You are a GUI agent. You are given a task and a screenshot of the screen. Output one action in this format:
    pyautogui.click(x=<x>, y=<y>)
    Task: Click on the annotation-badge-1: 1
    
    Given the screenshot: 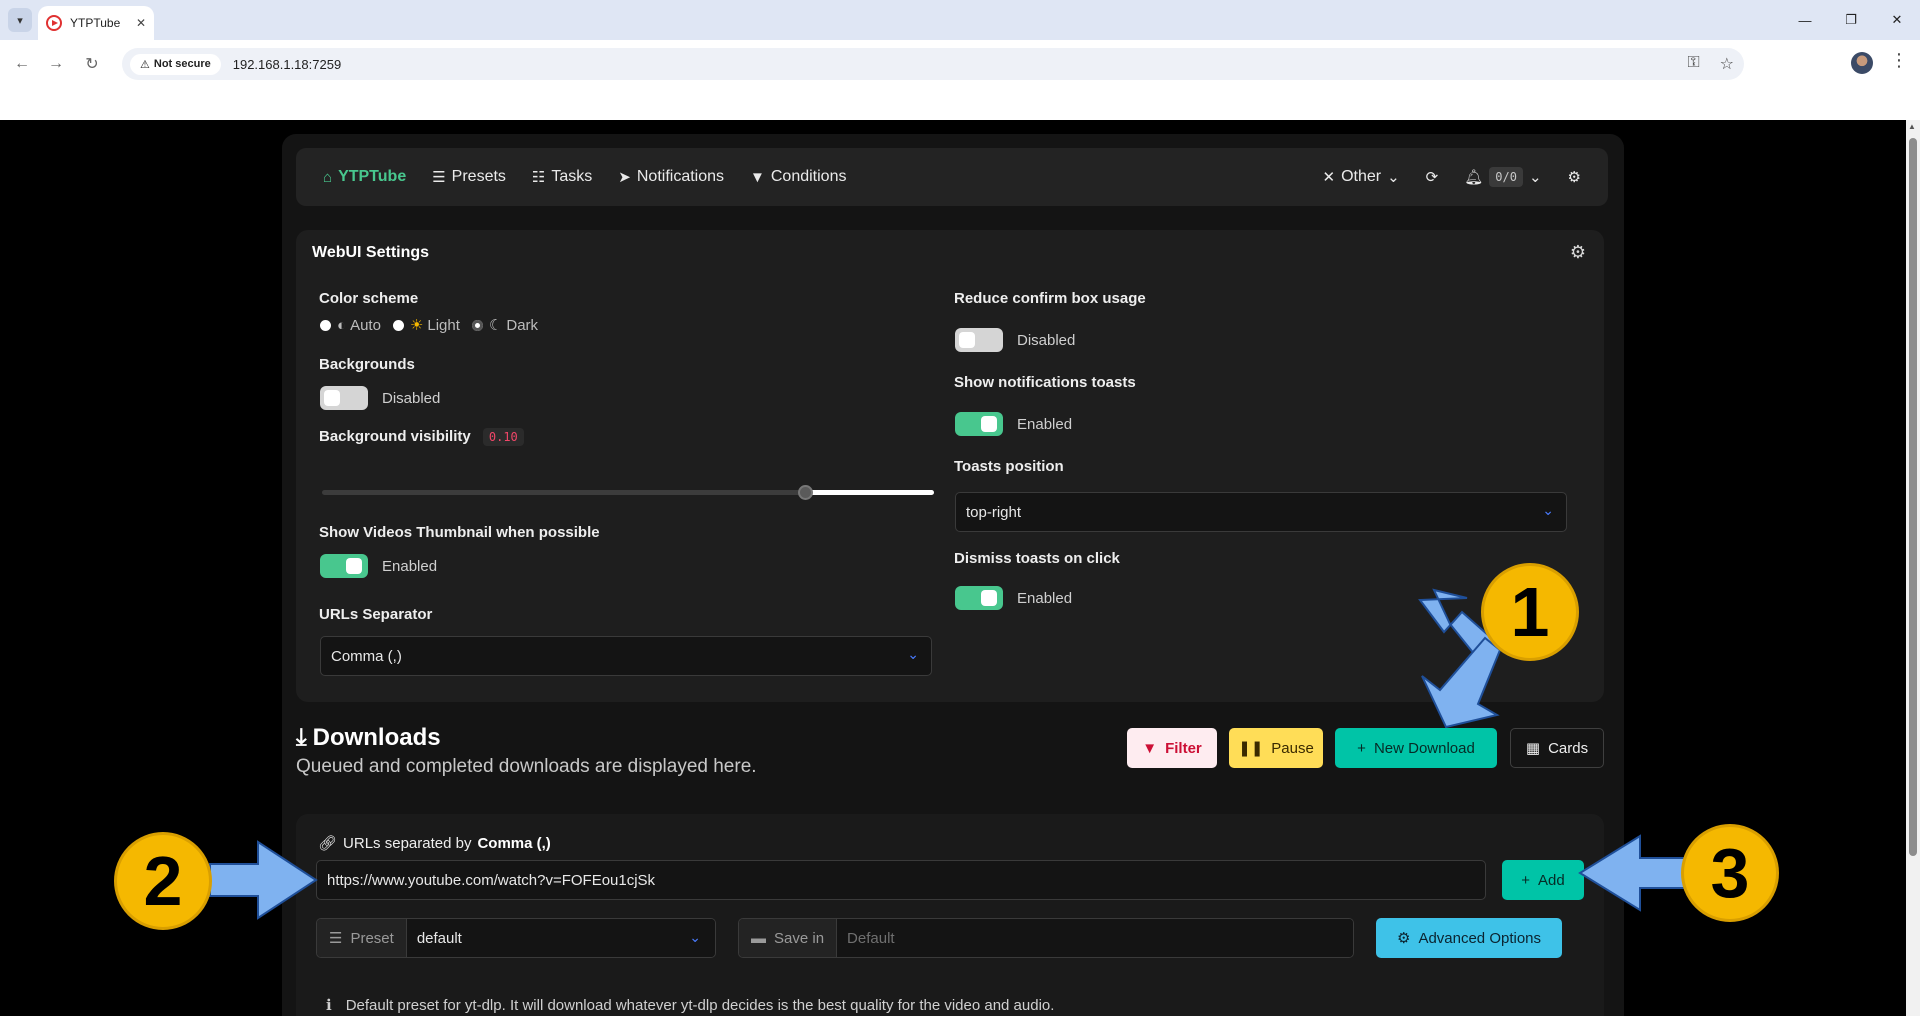 What is the action you would take?
    pyautogui.click(x=1530, y=612)
    